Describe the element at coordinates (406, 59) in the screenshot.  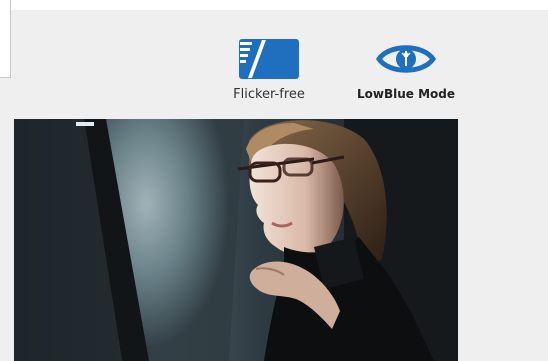
I see `eye-icon` at that location.